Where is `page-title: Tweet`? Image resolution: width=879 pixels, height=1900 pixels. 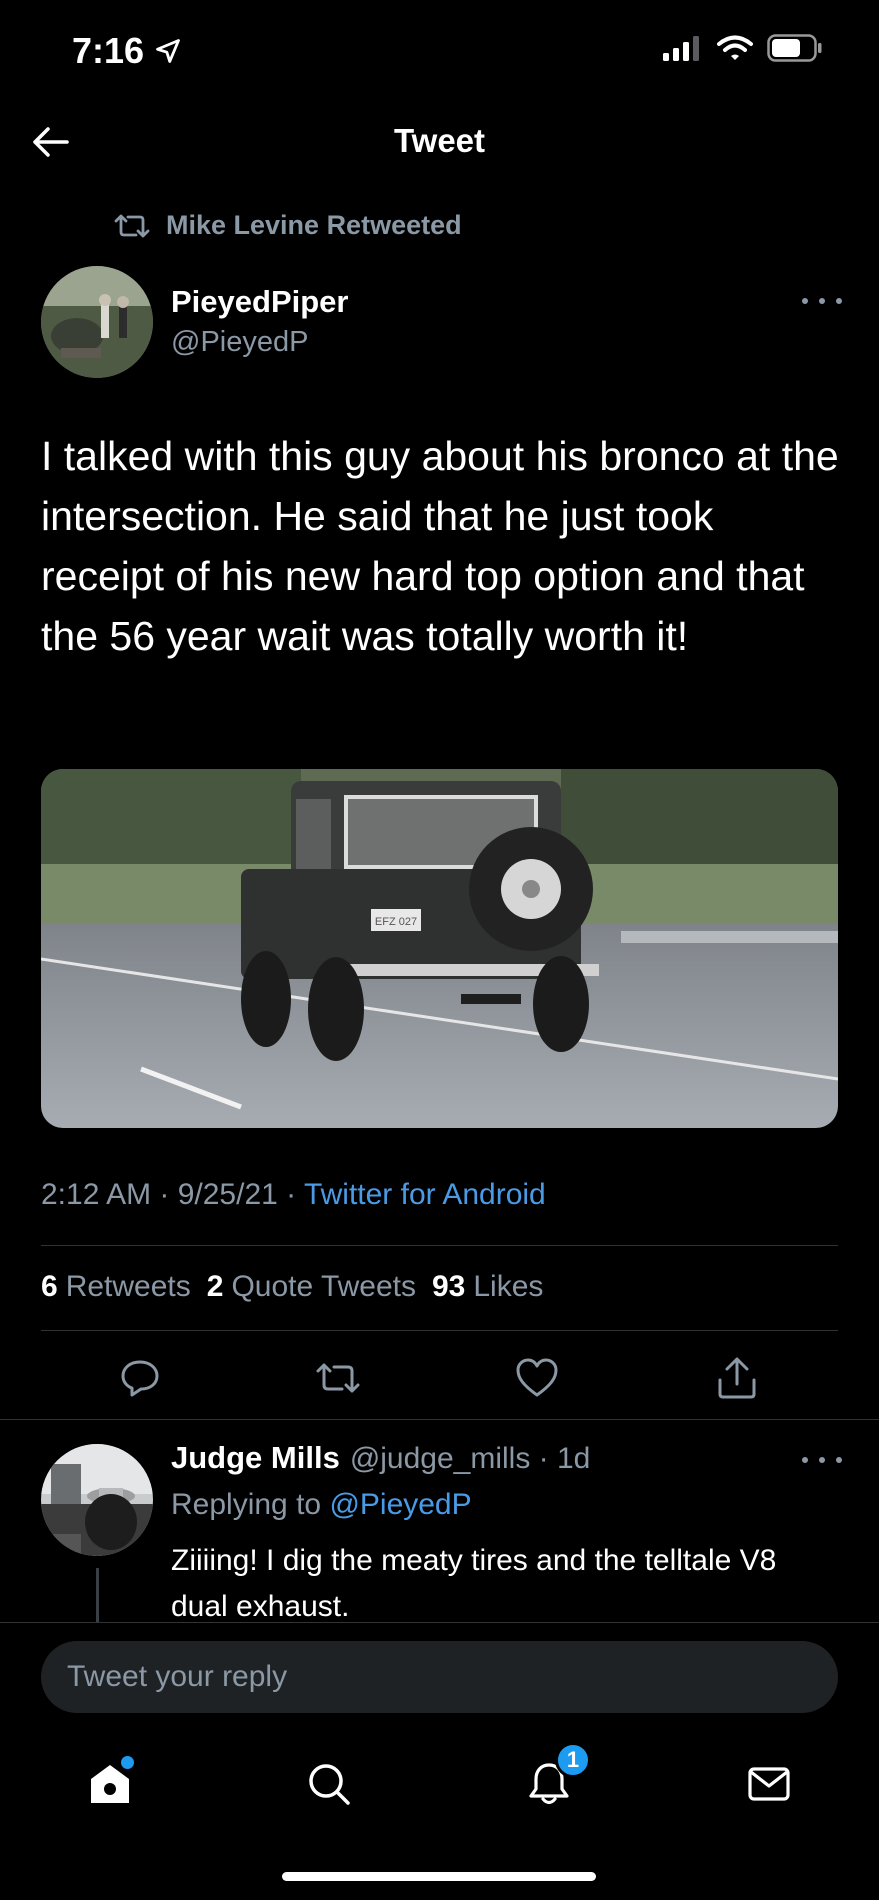
page-title: Tweet is located at coordinates (439, 140).